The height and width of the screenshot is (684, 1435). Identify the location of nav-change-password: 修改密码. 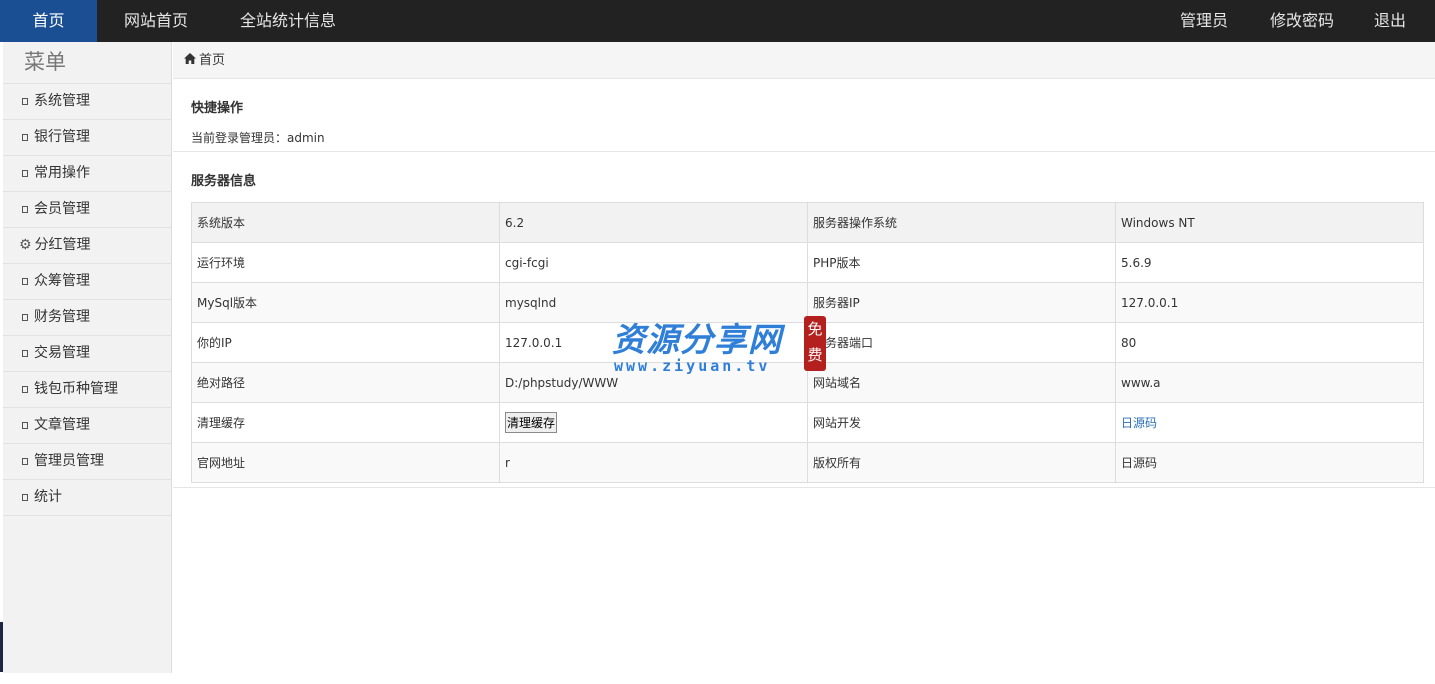
(1302, 21).